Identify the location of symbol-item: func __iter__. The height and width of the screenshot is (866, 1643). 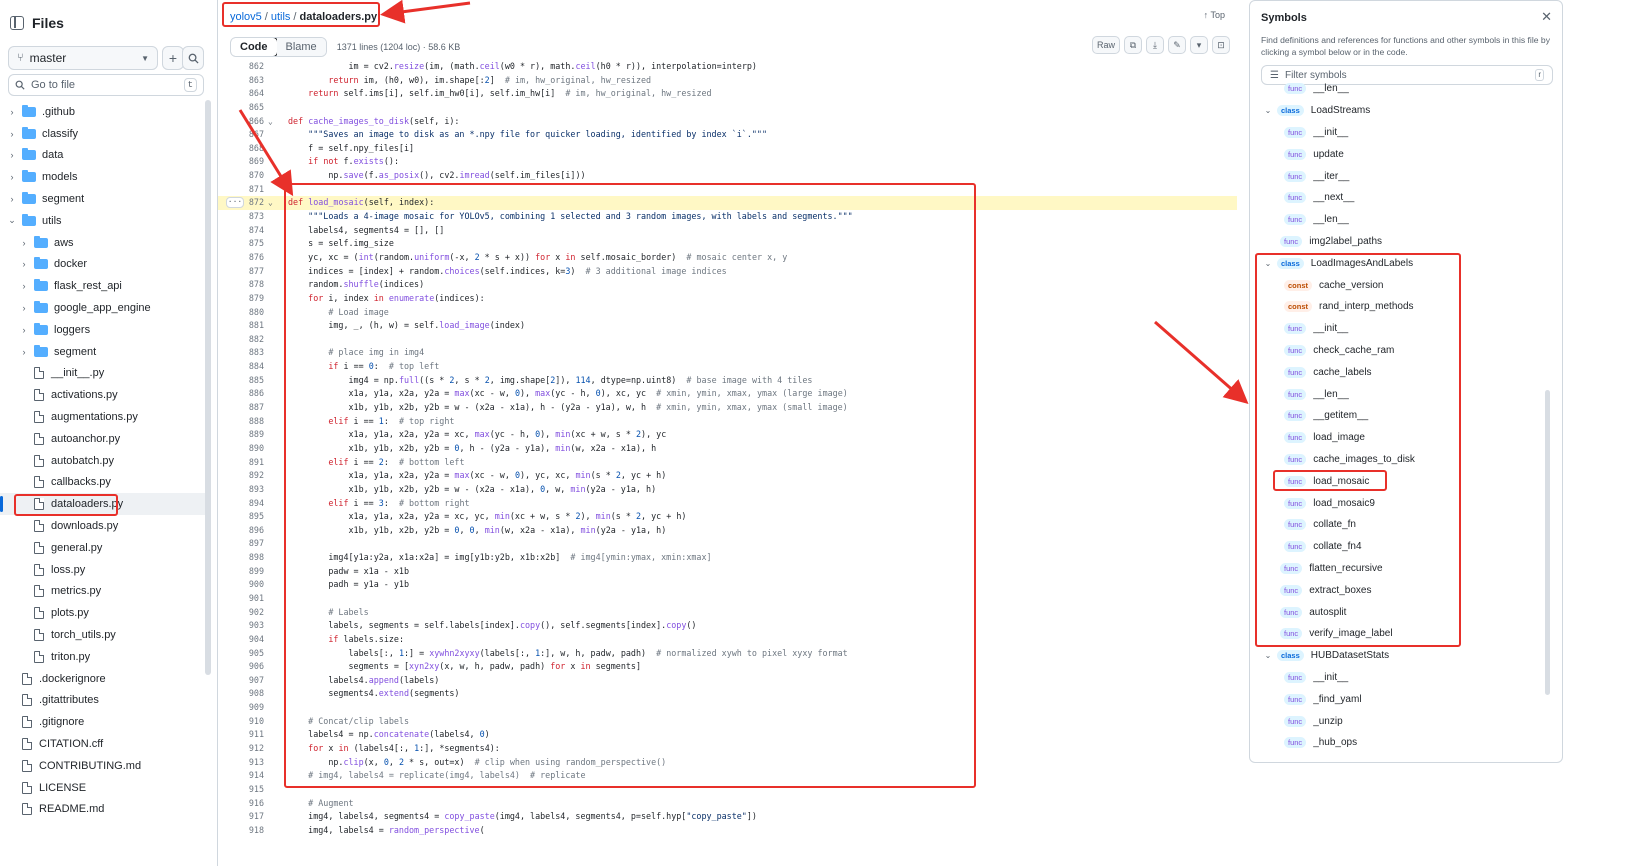
(1316, 176).